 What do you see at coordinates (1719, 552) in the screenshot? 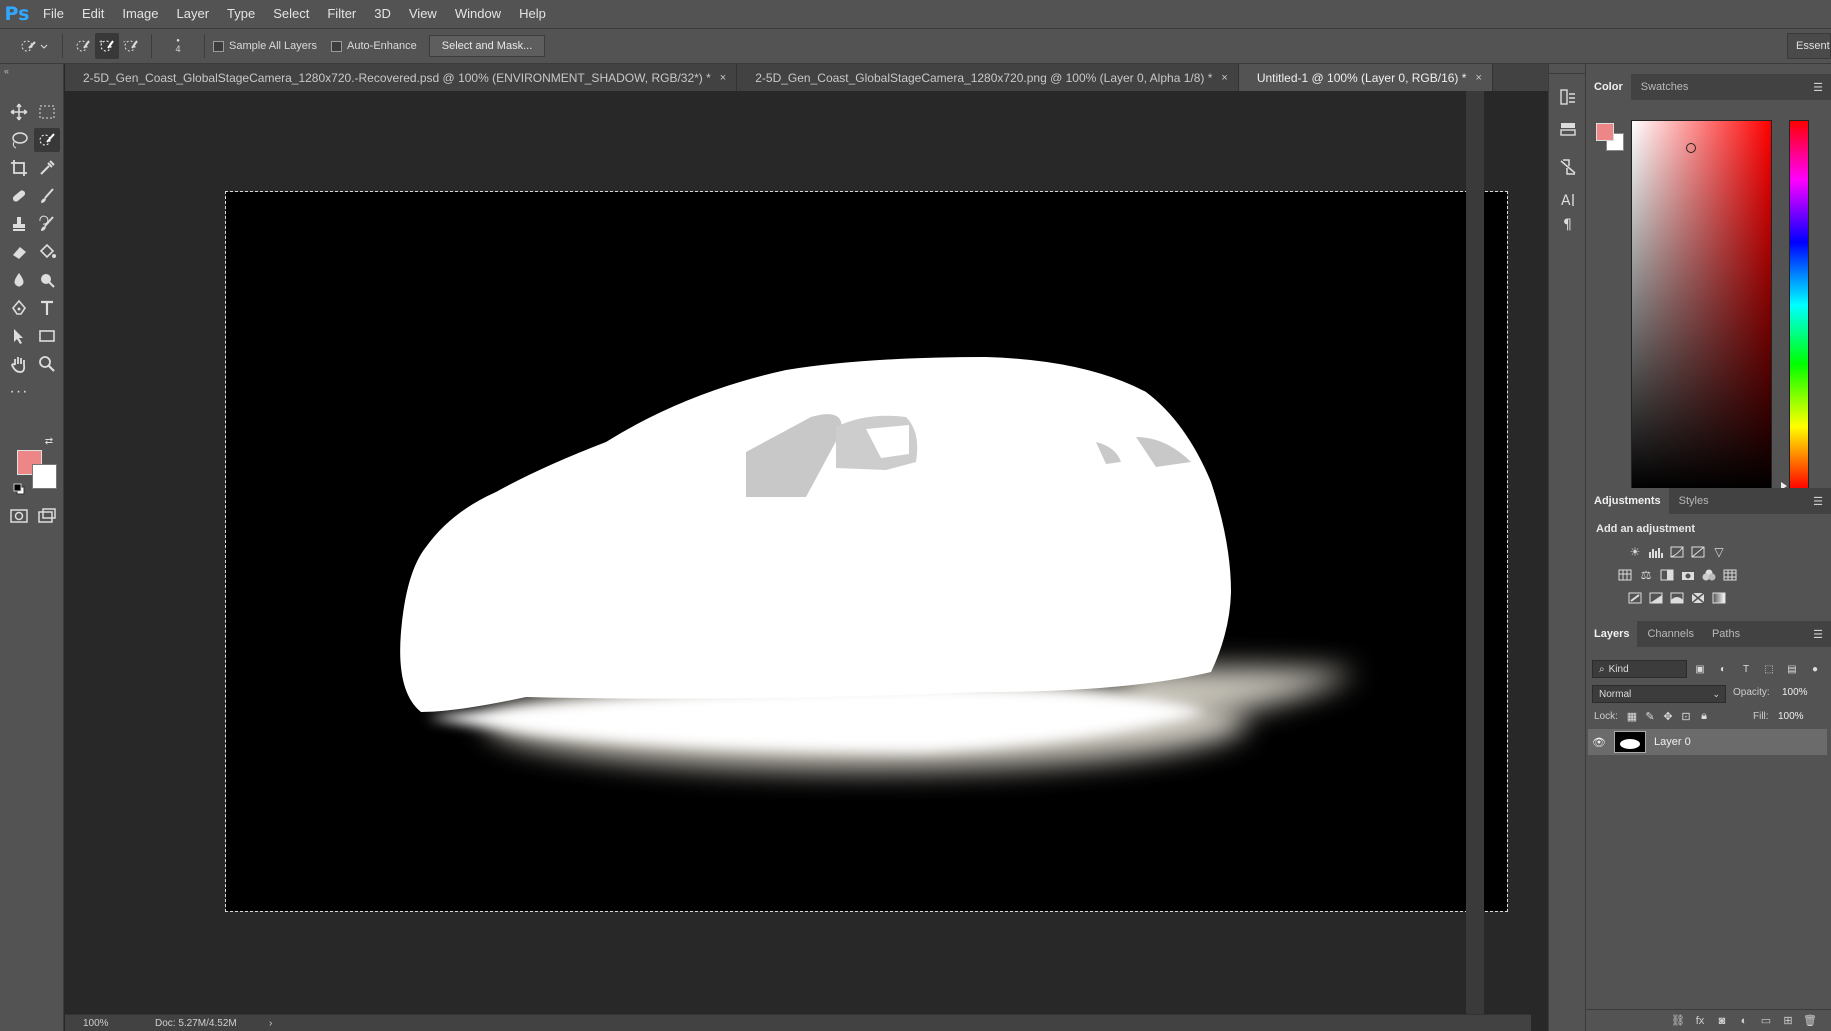
I see `vibrance-icon: ▽` at bounding box center [1719, 552].